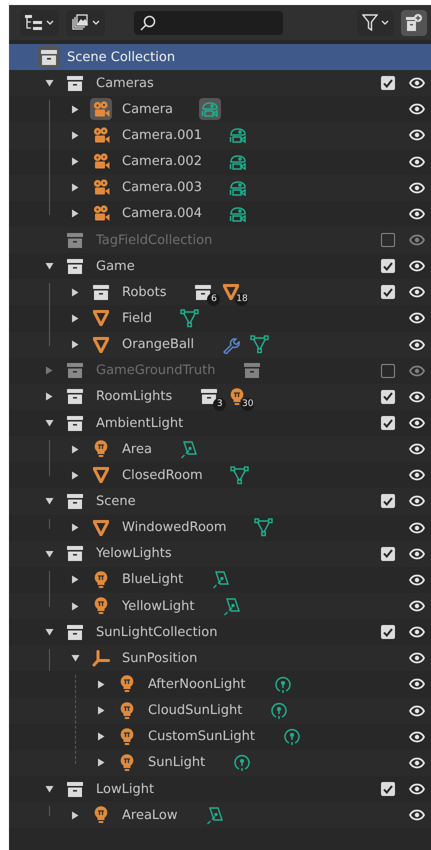 The width and height of the screenshot is (431, 850). I want to click on wrench-icon, so click(231, 345).